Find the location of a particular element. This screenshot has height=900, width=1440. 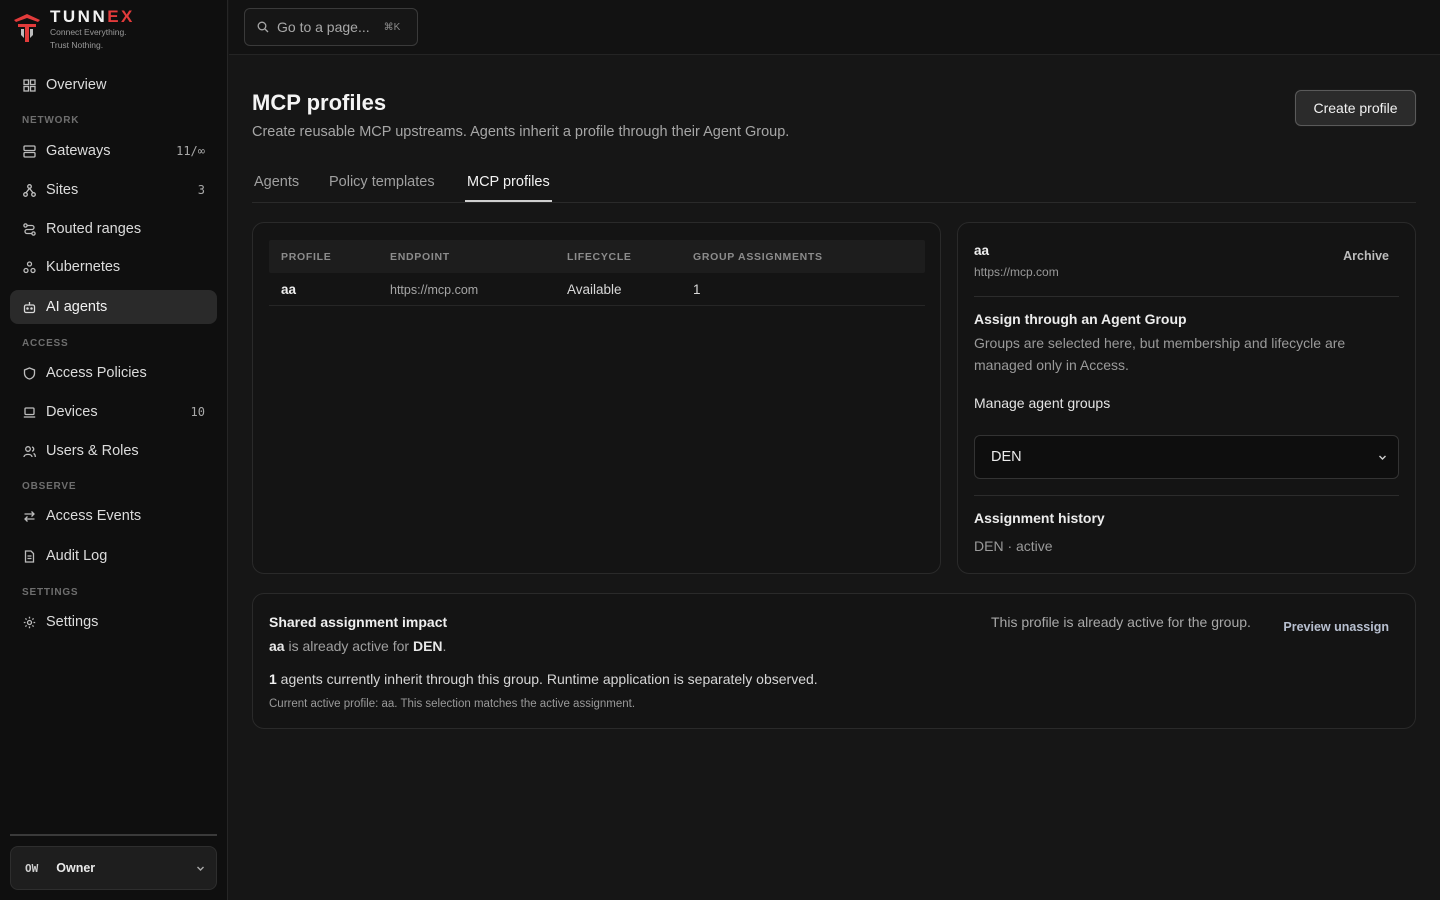

impact-active-line: aa is already active for DEN. is located at coordinates (358, 646).